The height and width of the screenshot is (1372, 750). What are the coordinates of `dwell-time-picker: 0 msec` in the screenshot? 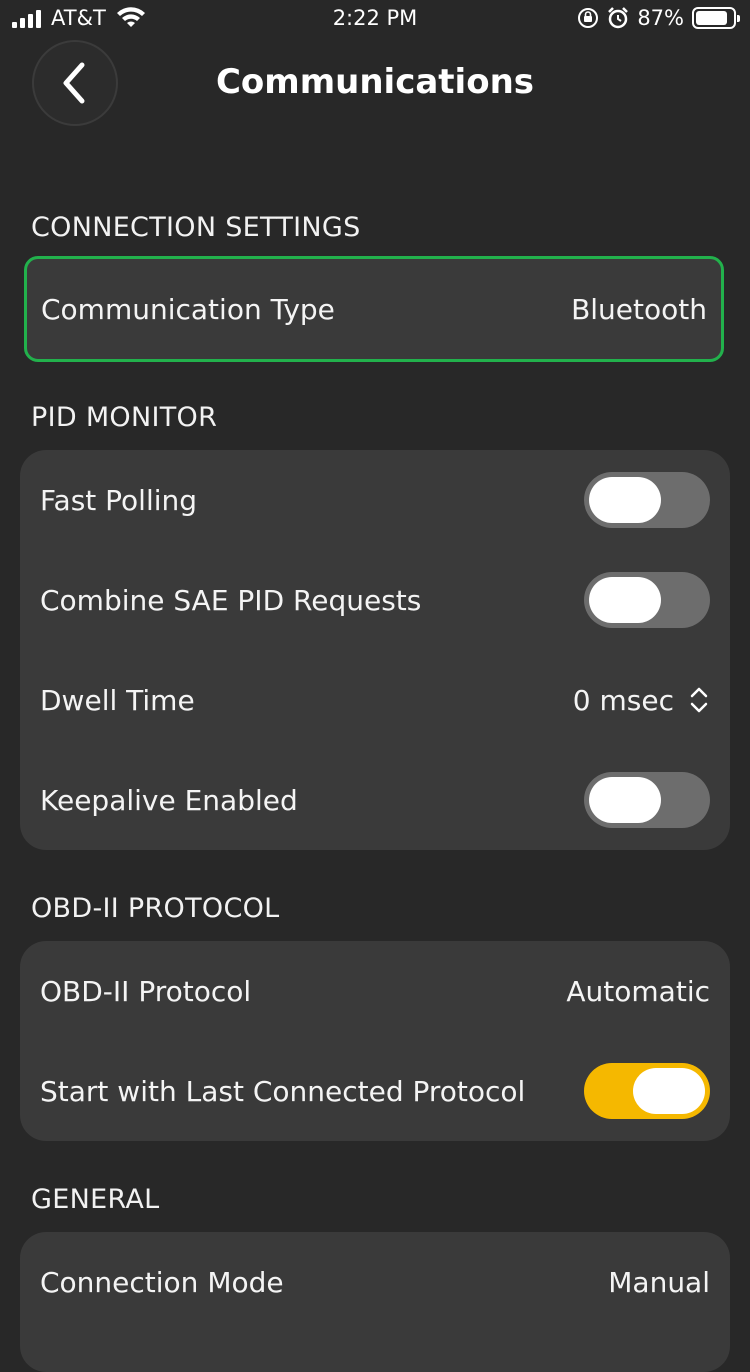 It's located at (641, 700).